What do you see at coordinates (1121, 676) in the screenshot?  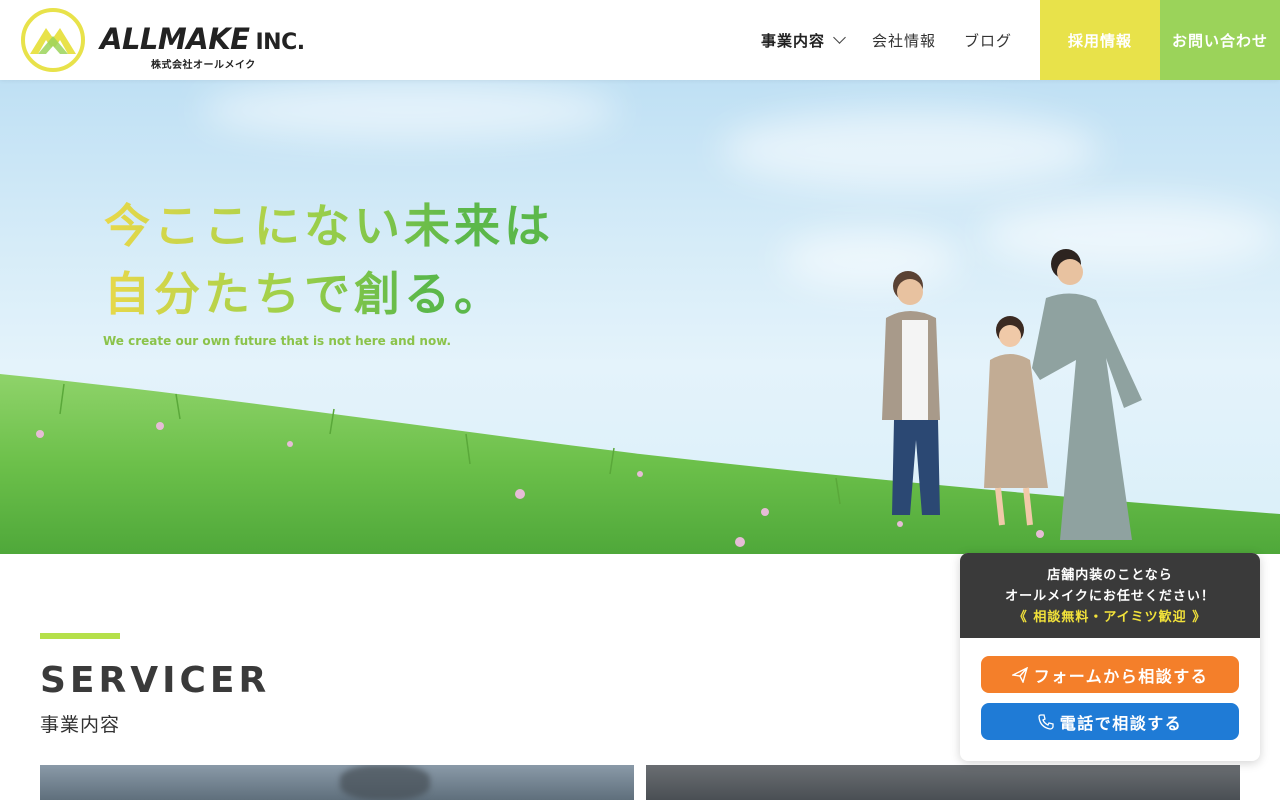 I see `form-consult-label: フォームから相談する` at bounding box center [1121, 676].